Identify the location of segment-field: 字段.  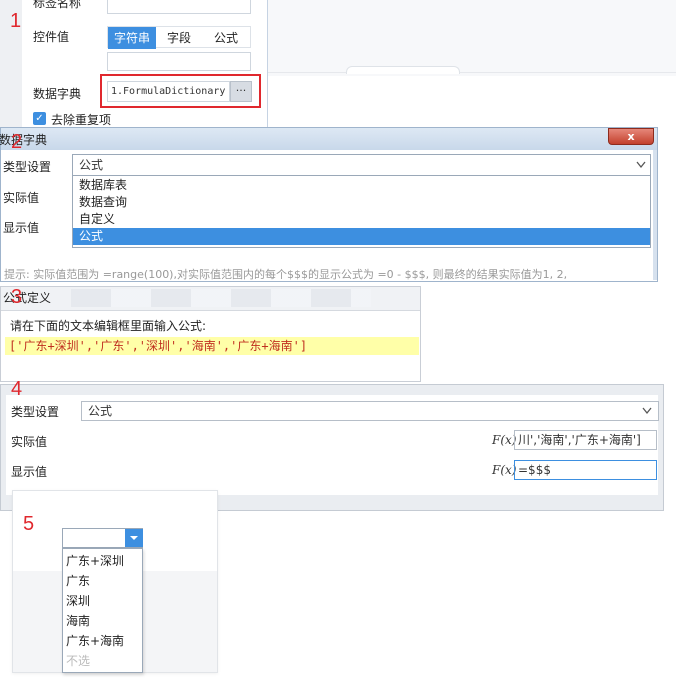
(179, 38).